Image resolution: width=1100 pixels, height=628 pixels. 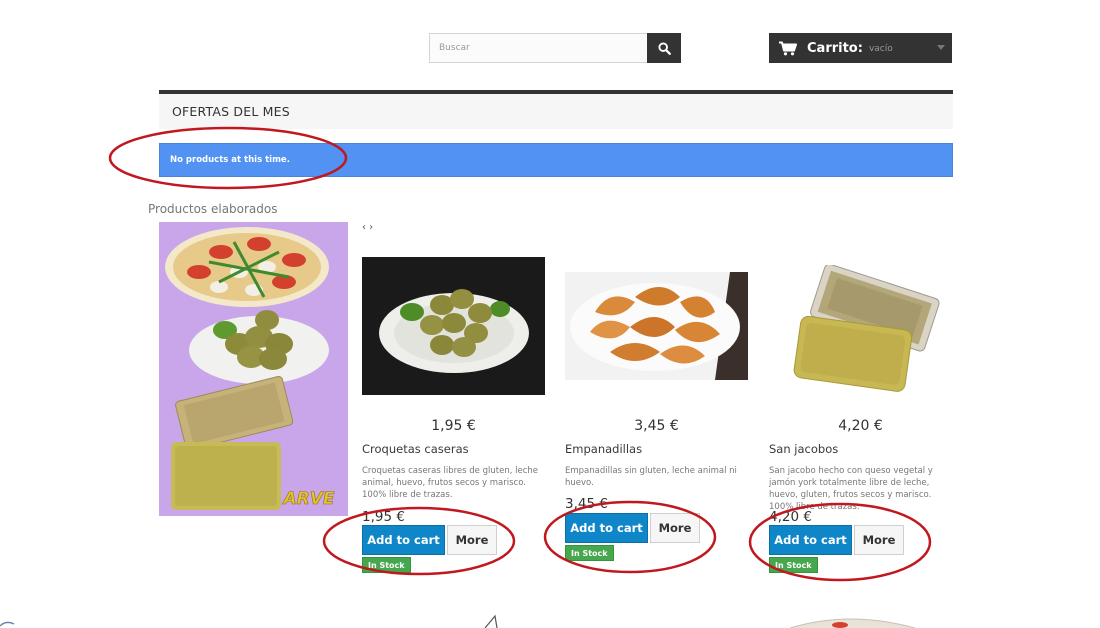 I want to click on product-price: 1,95 €, so click(x=453, y=426).